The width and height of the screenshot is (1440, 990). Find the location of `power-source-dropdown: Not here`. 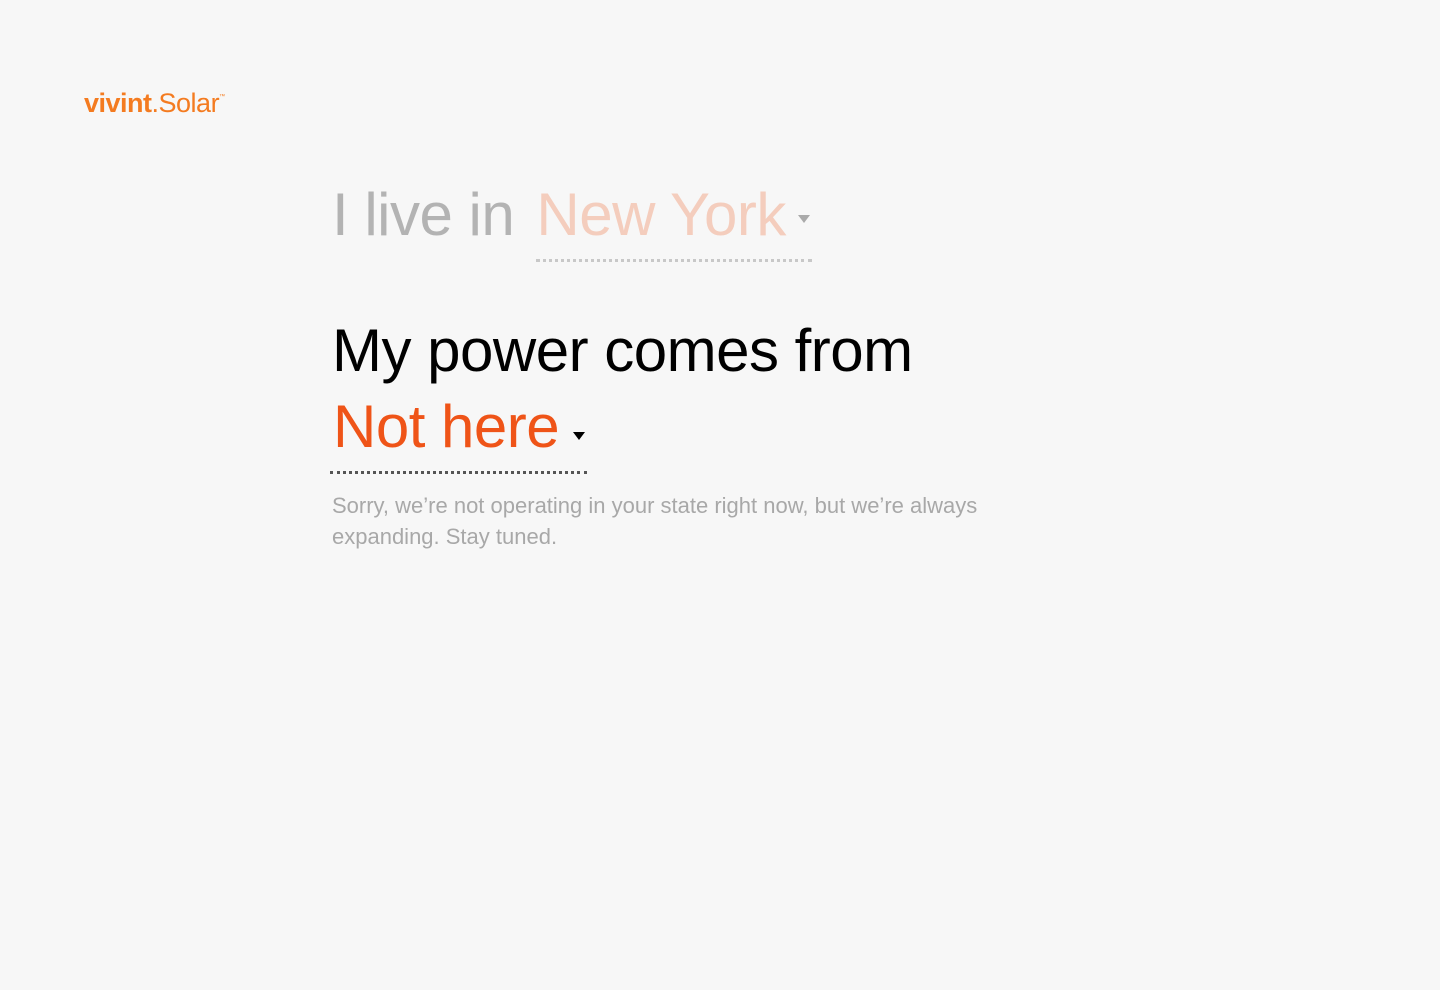

power-source-dropdown: Not here is located at coordinates (459, 433).